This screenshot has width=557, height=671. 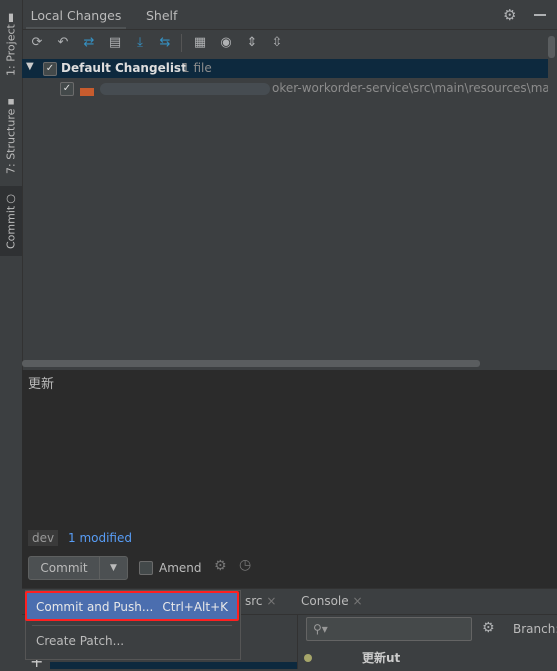 What do you see at coordinates (251, 363) in the screenshot?
I see `horizontal-scrollbar` at bounding box center [251, 363].